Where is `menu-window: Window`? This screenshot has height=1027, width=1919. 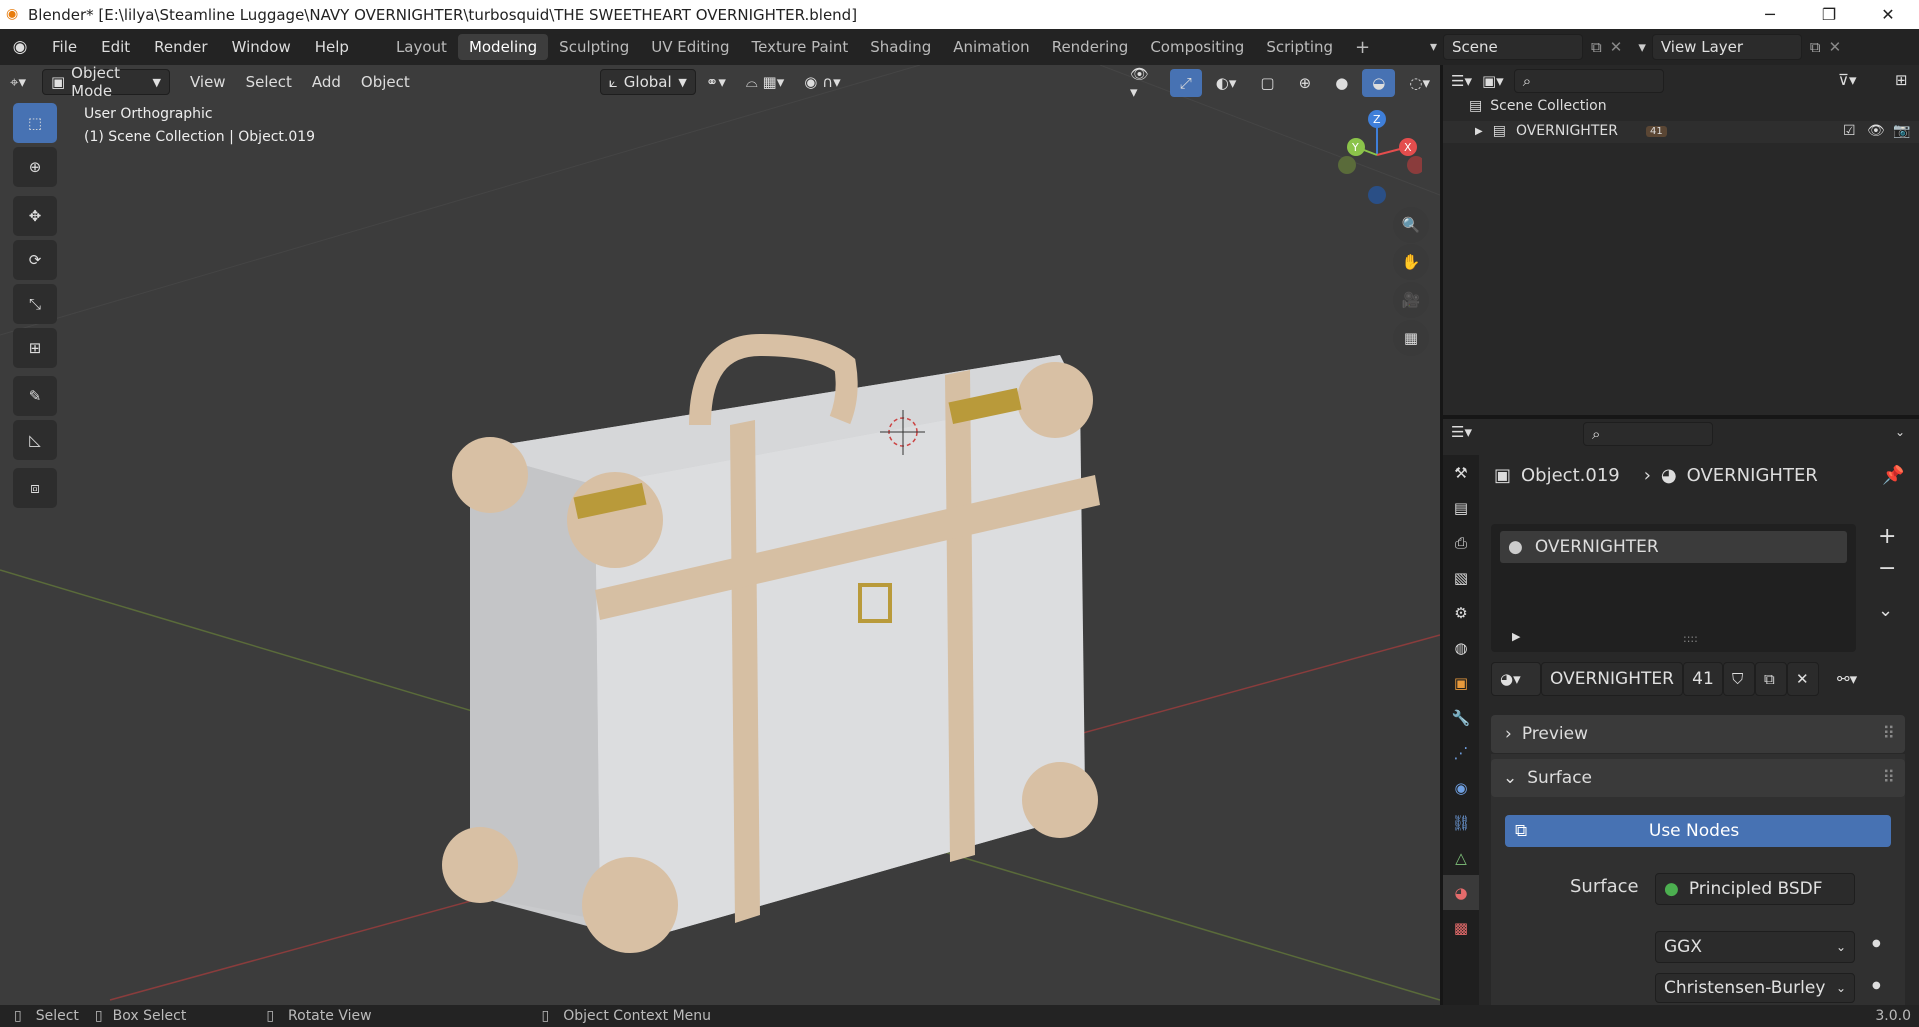
menu-window: Window is located at coordinates (261, 47).